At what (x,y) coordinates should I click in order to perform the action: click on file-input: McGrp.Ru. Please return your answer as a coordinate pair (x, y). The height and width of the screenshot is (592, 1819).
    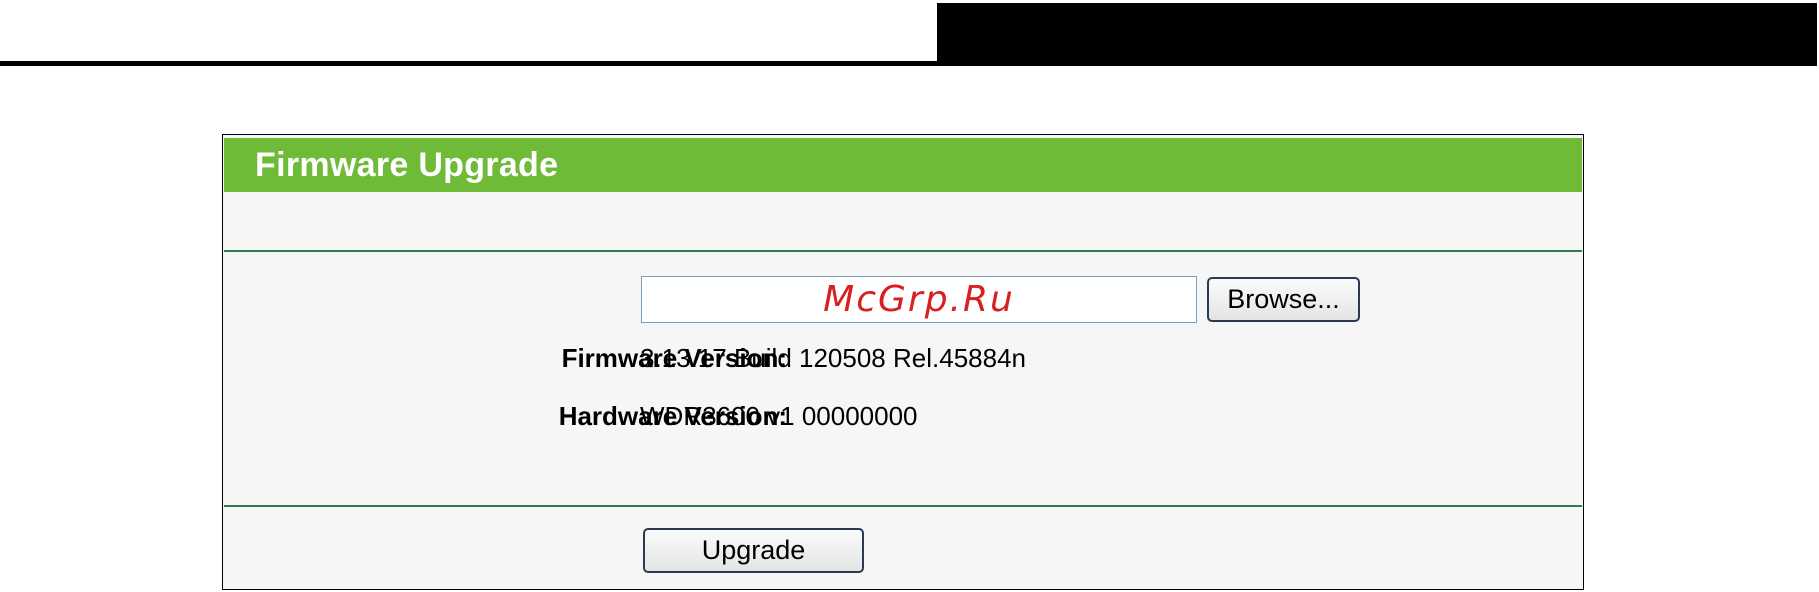
    Looking at the image, I should click on (919, 299).